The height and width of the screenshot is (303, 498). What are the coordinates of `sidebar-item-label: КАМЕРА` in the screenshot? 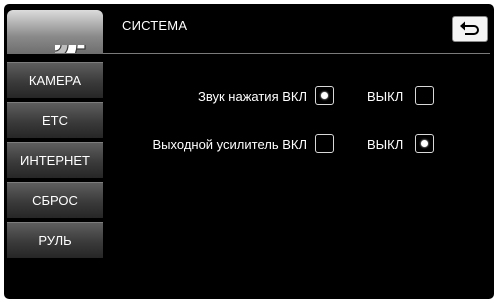 It's located at (55, 80).